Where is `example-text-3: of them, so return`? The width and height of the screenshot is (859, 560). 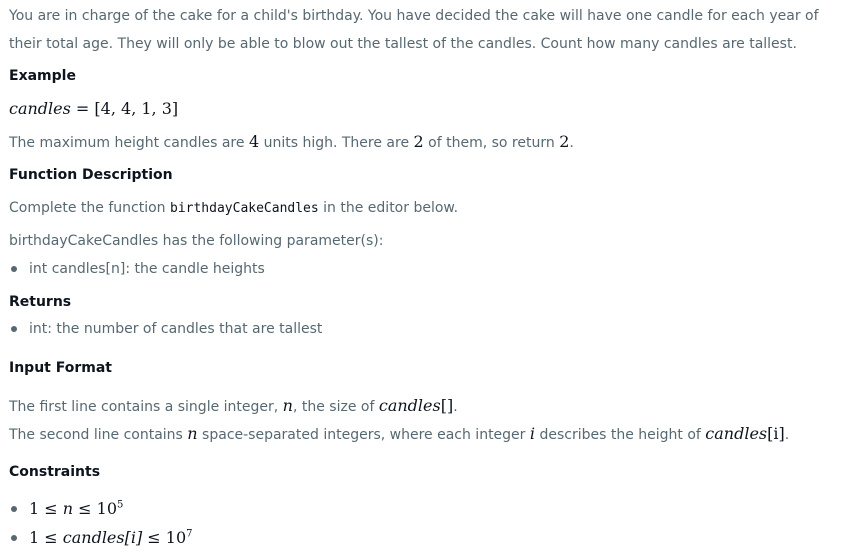 example-text-3: of them, so return is located at coordinates (491, 143).